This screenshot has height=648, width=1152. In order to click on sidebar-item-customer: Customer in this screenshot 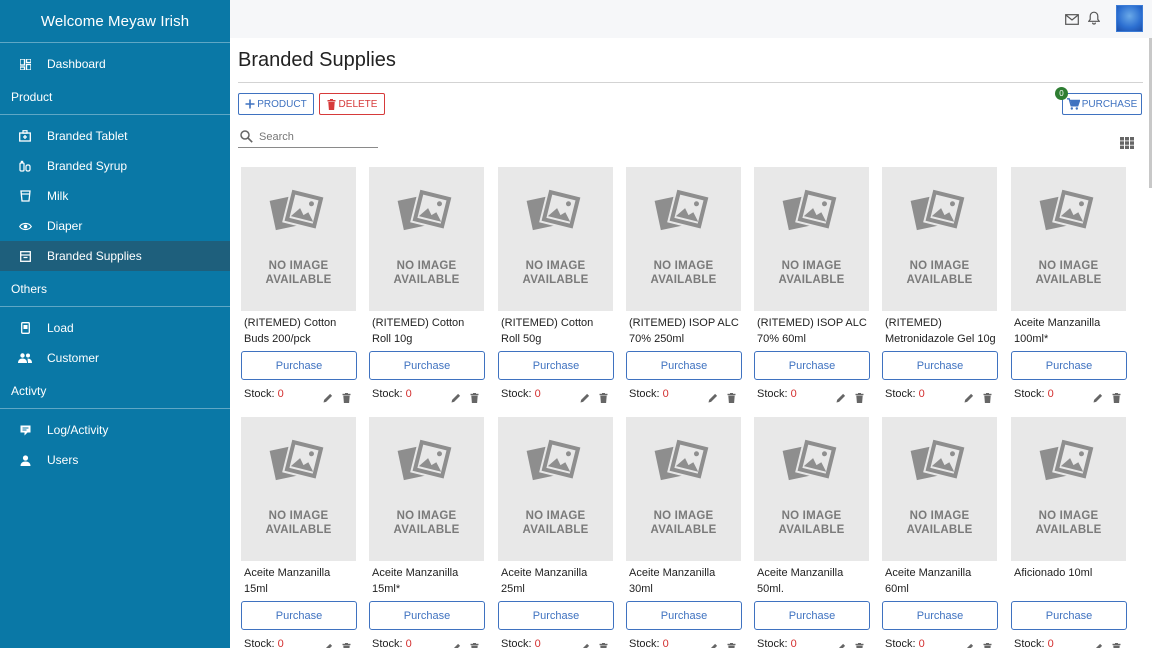, I will do `click(115, 358)`.